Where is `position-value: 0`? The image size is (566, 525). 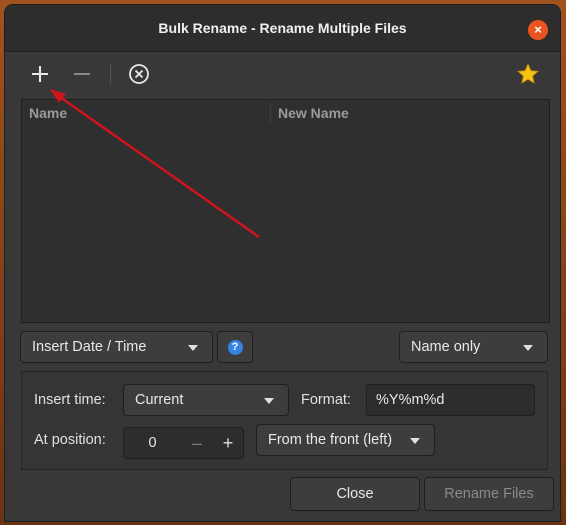
position-value: 0 is located at coordinates (152, 443).